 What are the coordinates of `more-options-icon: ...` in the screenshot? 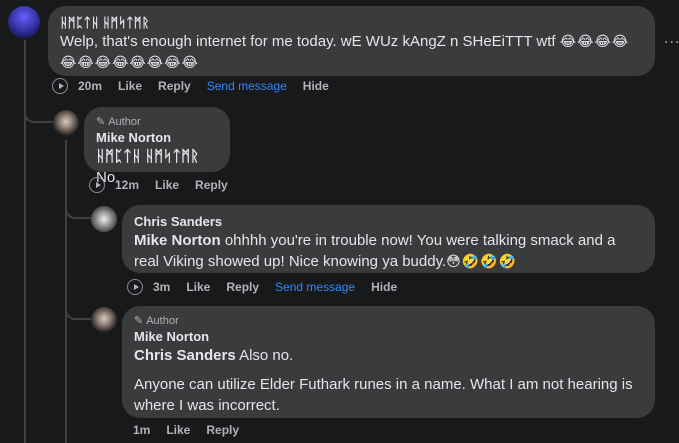 It's located at (671, 39).